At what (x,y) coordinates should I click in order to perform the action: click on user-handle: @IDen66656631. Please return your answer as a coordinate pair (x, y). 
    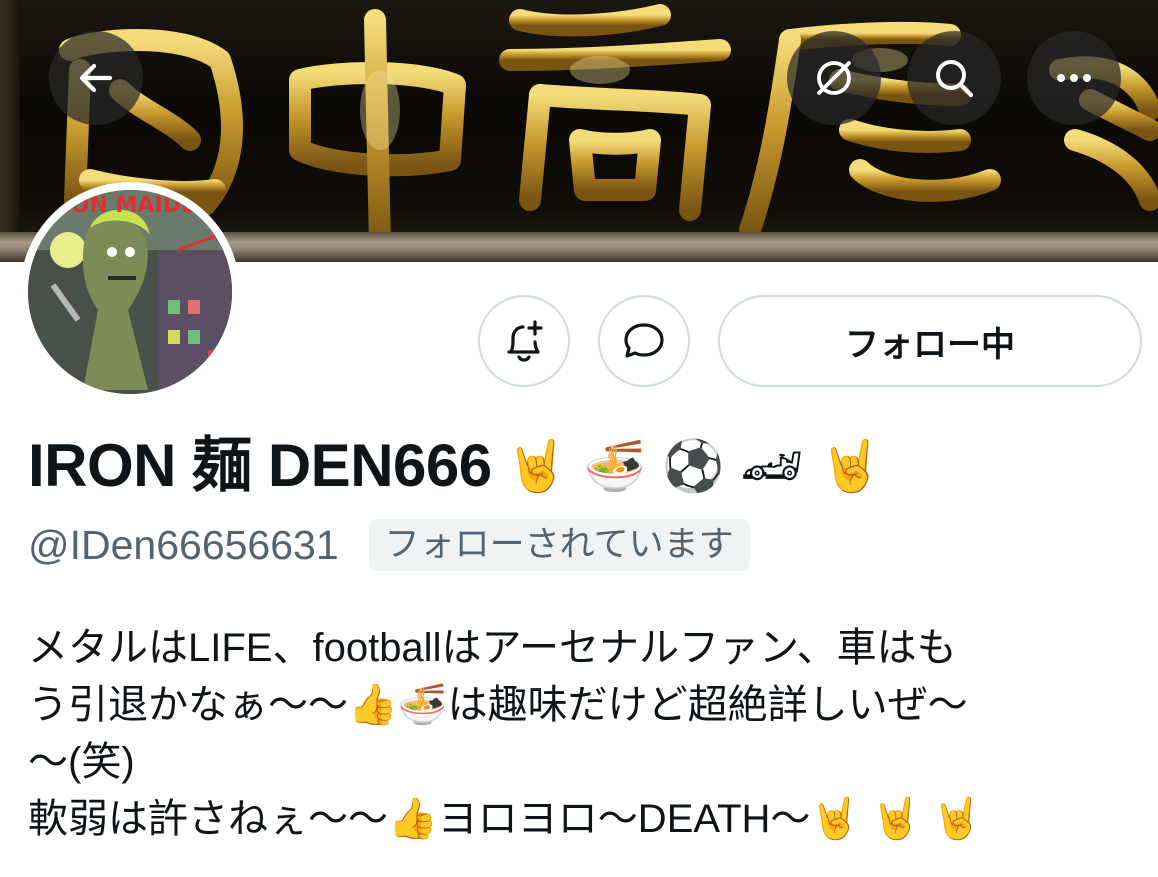
    Looking at the image, I should click on (183, 544).